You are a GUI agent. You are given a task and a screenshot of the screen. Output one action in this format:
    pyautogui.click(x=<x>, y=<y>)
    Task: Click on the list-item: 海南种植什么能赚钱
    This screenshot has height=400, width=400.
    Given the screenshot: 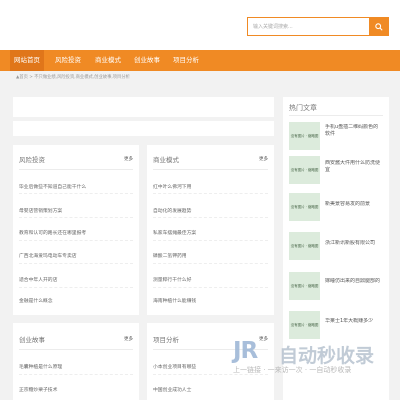 What is the action you would take?
    pyautogui.click(x=174, y=300)
    